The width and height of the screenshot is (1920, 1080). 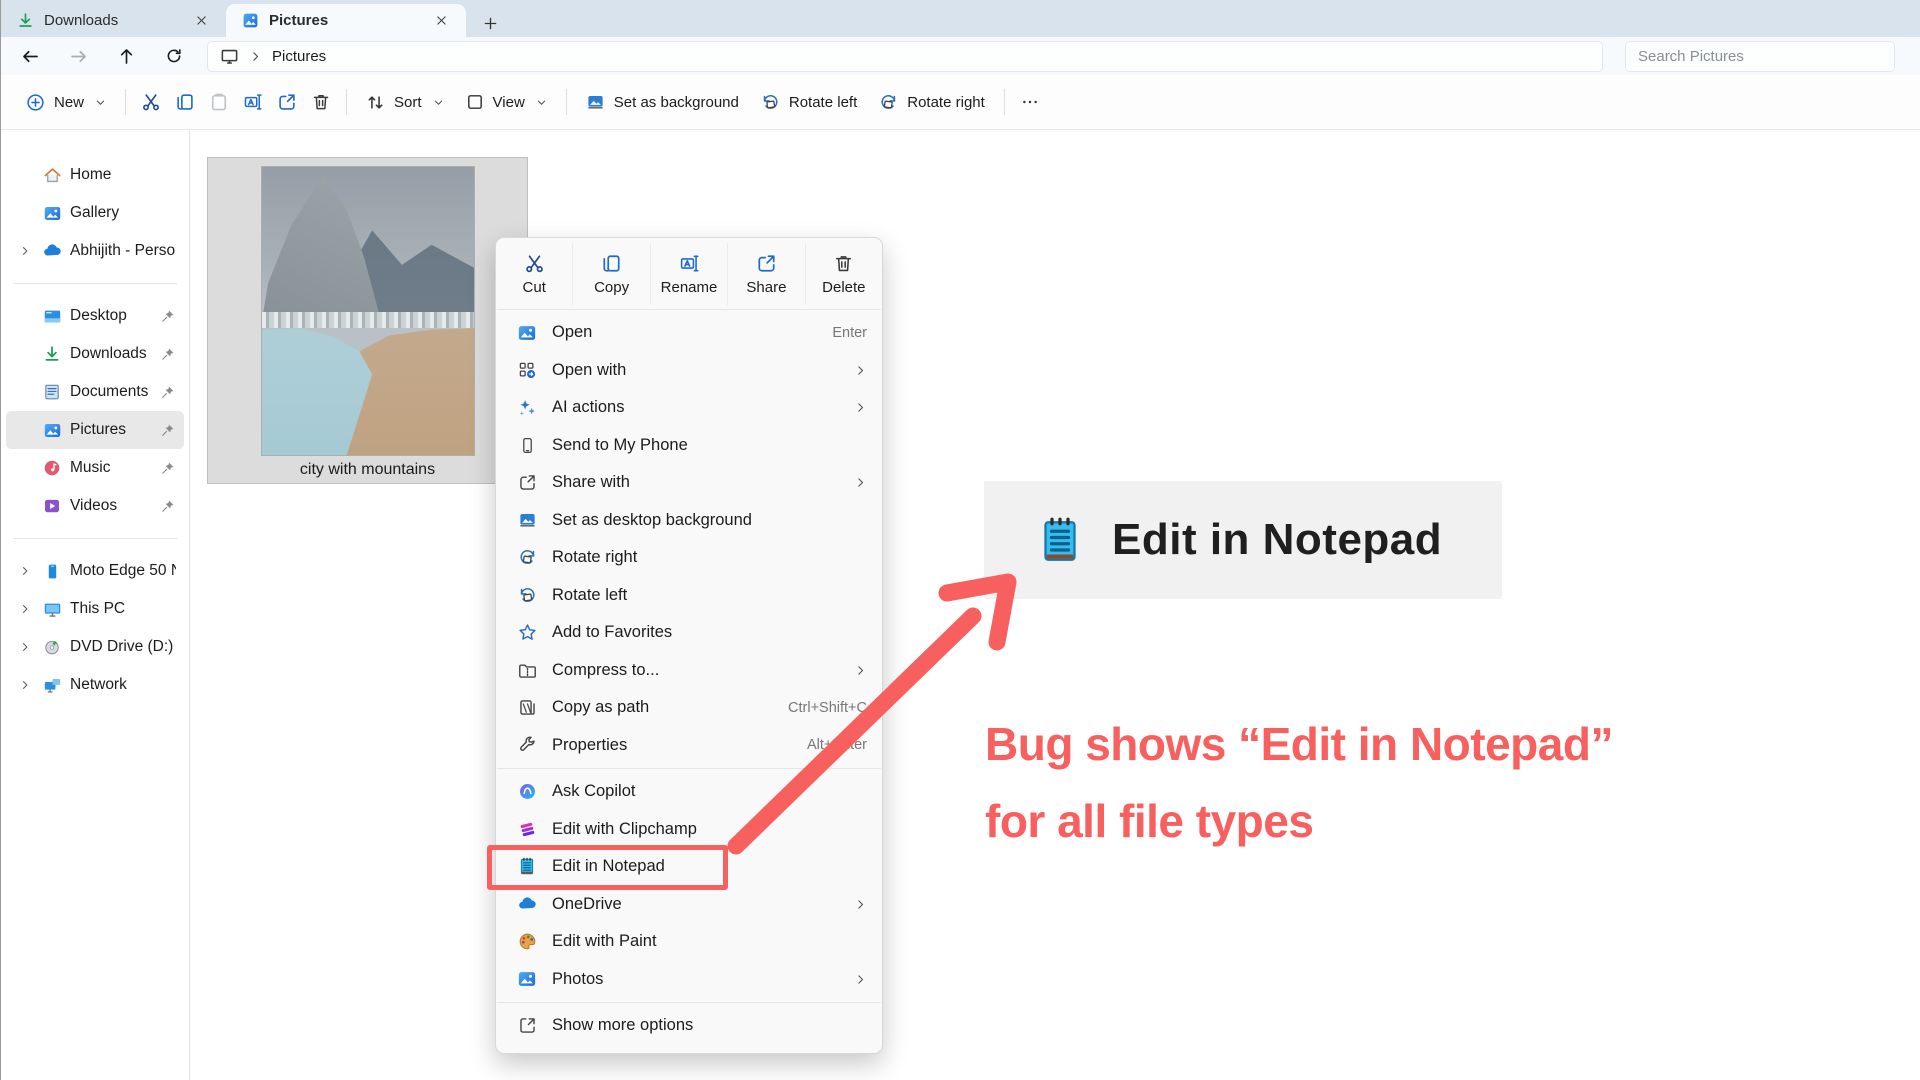 What do you see at coordinates (527, 520) in the screenshot?
I see `background-icon` at bounding box center [527, 520].